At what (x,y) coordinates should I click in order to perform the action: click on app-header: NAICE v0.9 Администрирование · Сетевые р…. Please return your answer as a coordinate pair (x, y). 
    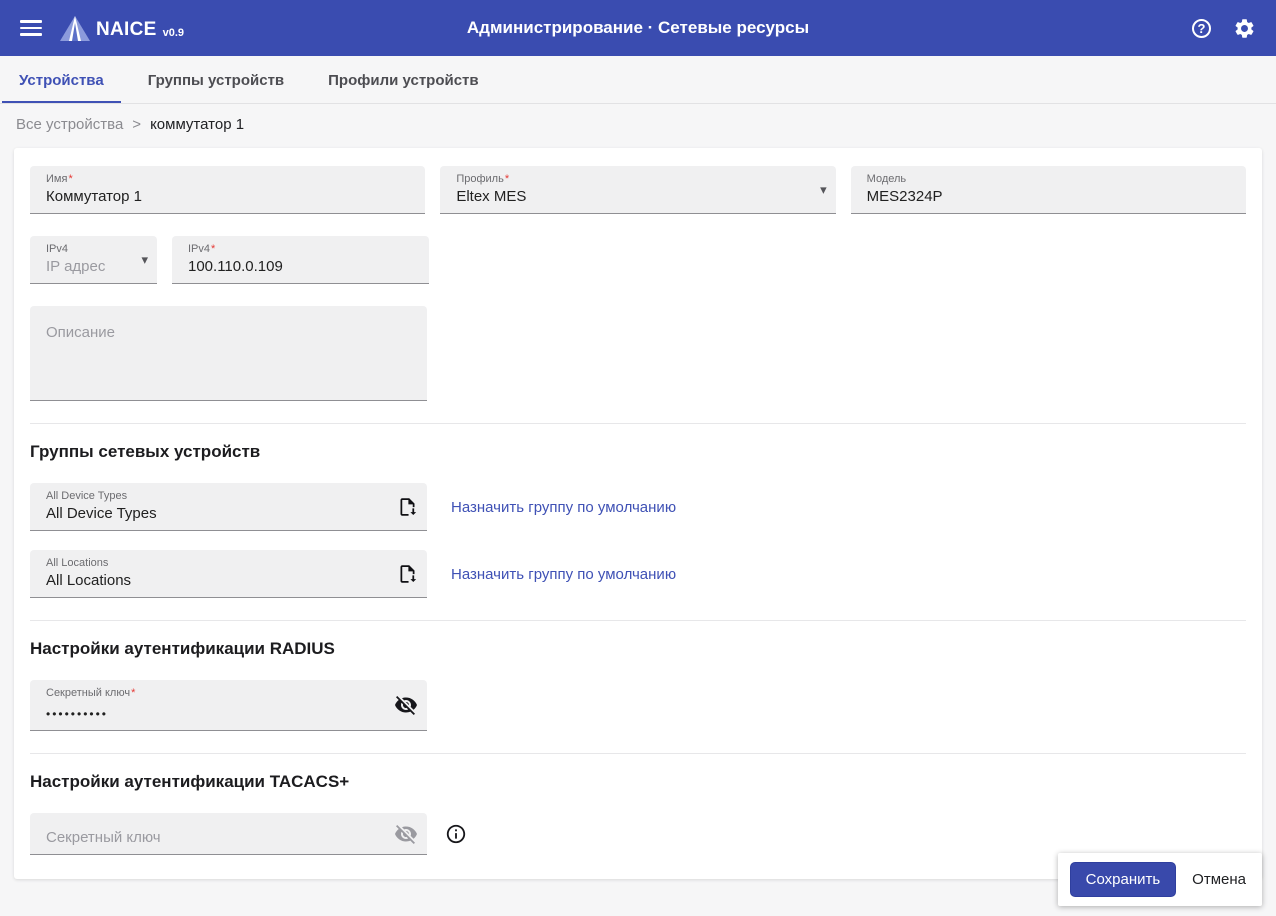
    Looking at the image, I should click on (638, 28).